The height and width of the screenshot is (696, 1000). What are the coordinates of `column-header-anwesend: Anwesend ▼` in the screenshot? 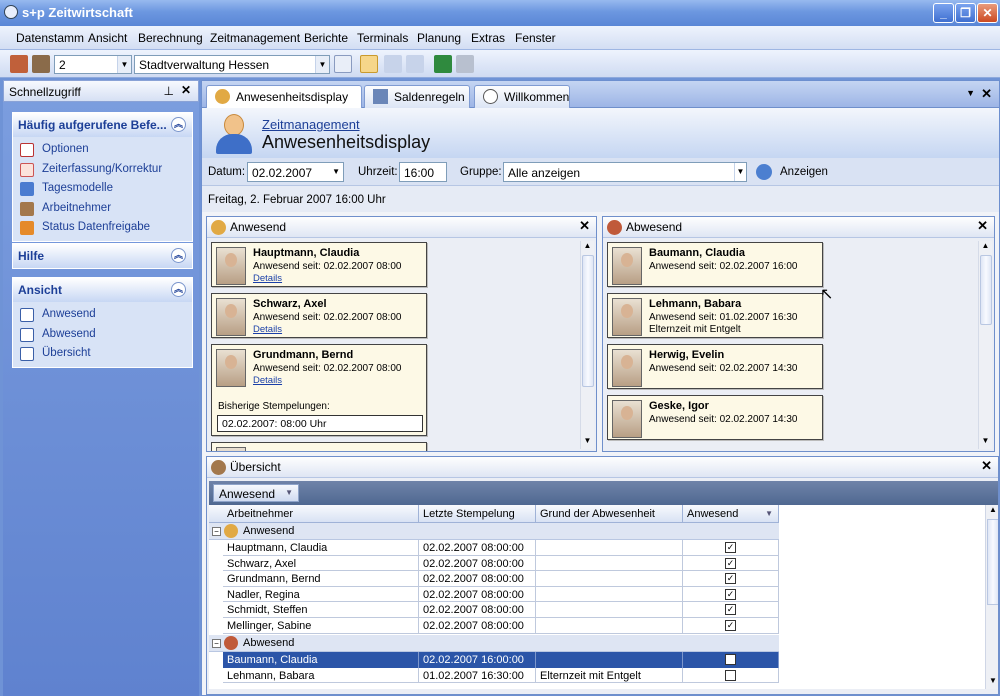 It's located at (731, 514).